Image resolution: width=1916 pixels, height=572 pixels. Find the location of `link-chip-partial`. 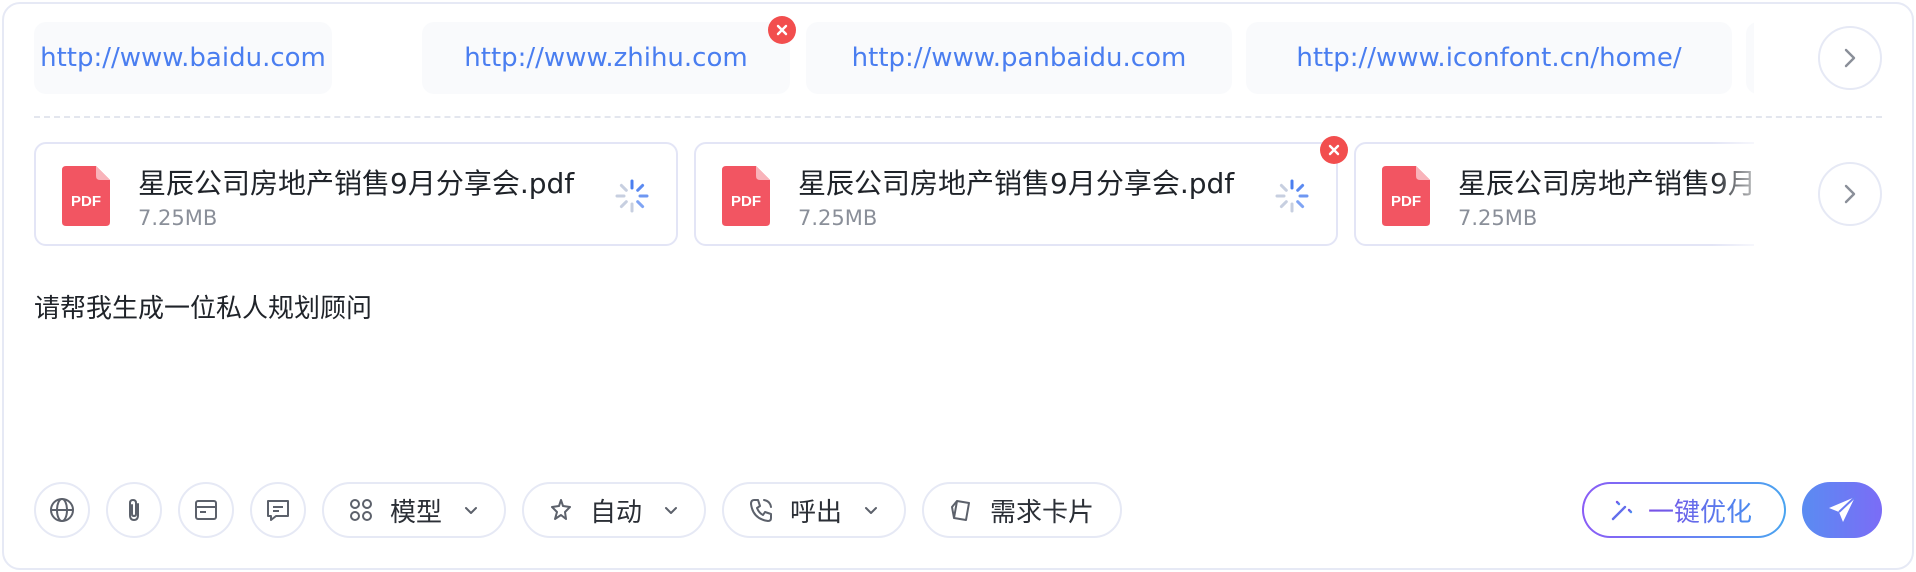

link-chip-partial is located at coordinates (1750, 58).